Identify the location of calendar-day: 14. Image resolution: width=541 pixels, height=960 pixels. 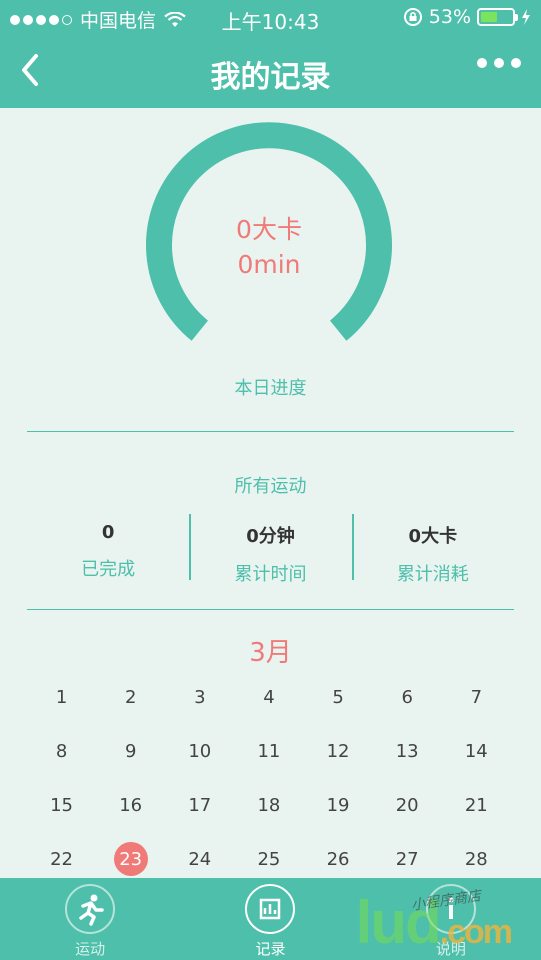
(476, 751).